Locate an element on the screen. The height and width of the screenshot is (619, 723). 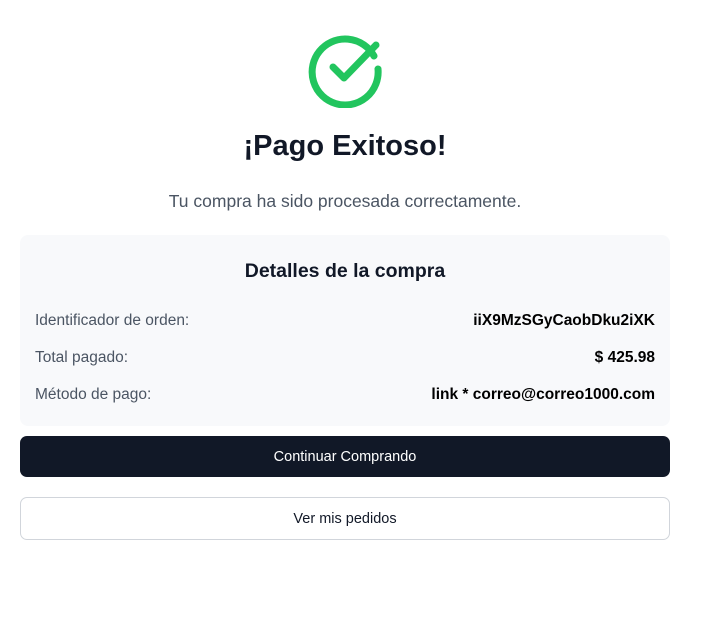
details-title: Detalles de la compra is located at coordinates (345, 271).